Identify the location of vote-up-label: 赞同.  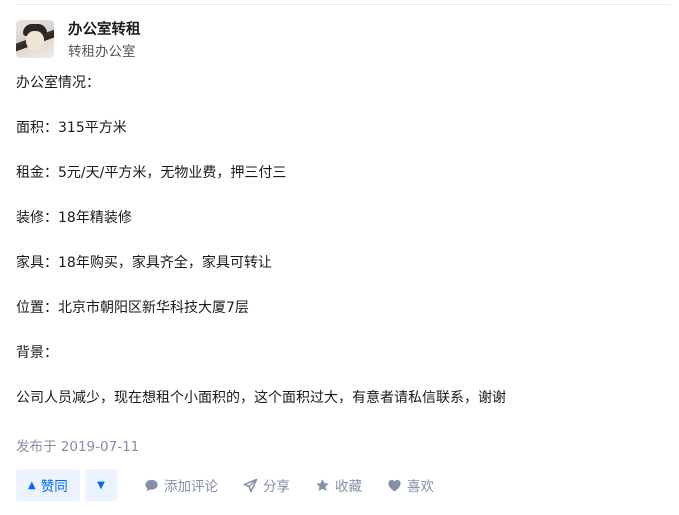
(54, 487).